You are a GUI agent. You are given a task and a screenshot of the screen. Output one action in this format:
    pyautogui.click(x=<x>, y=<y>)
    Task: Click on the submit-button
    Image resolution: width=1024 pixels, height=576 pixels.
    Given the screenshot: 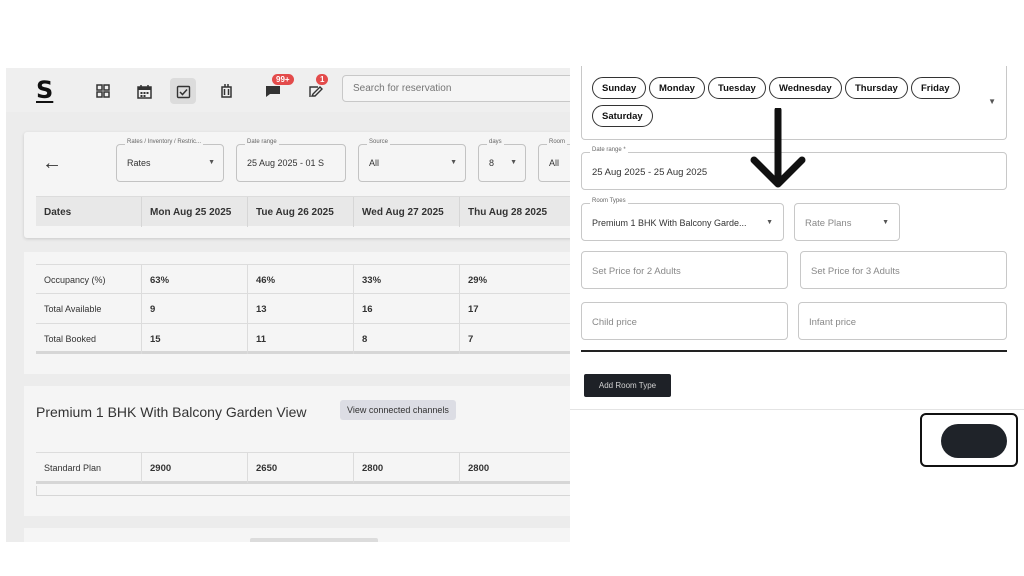 What is the action you would take?
    pyautogui.click(x=974, y=441)
    